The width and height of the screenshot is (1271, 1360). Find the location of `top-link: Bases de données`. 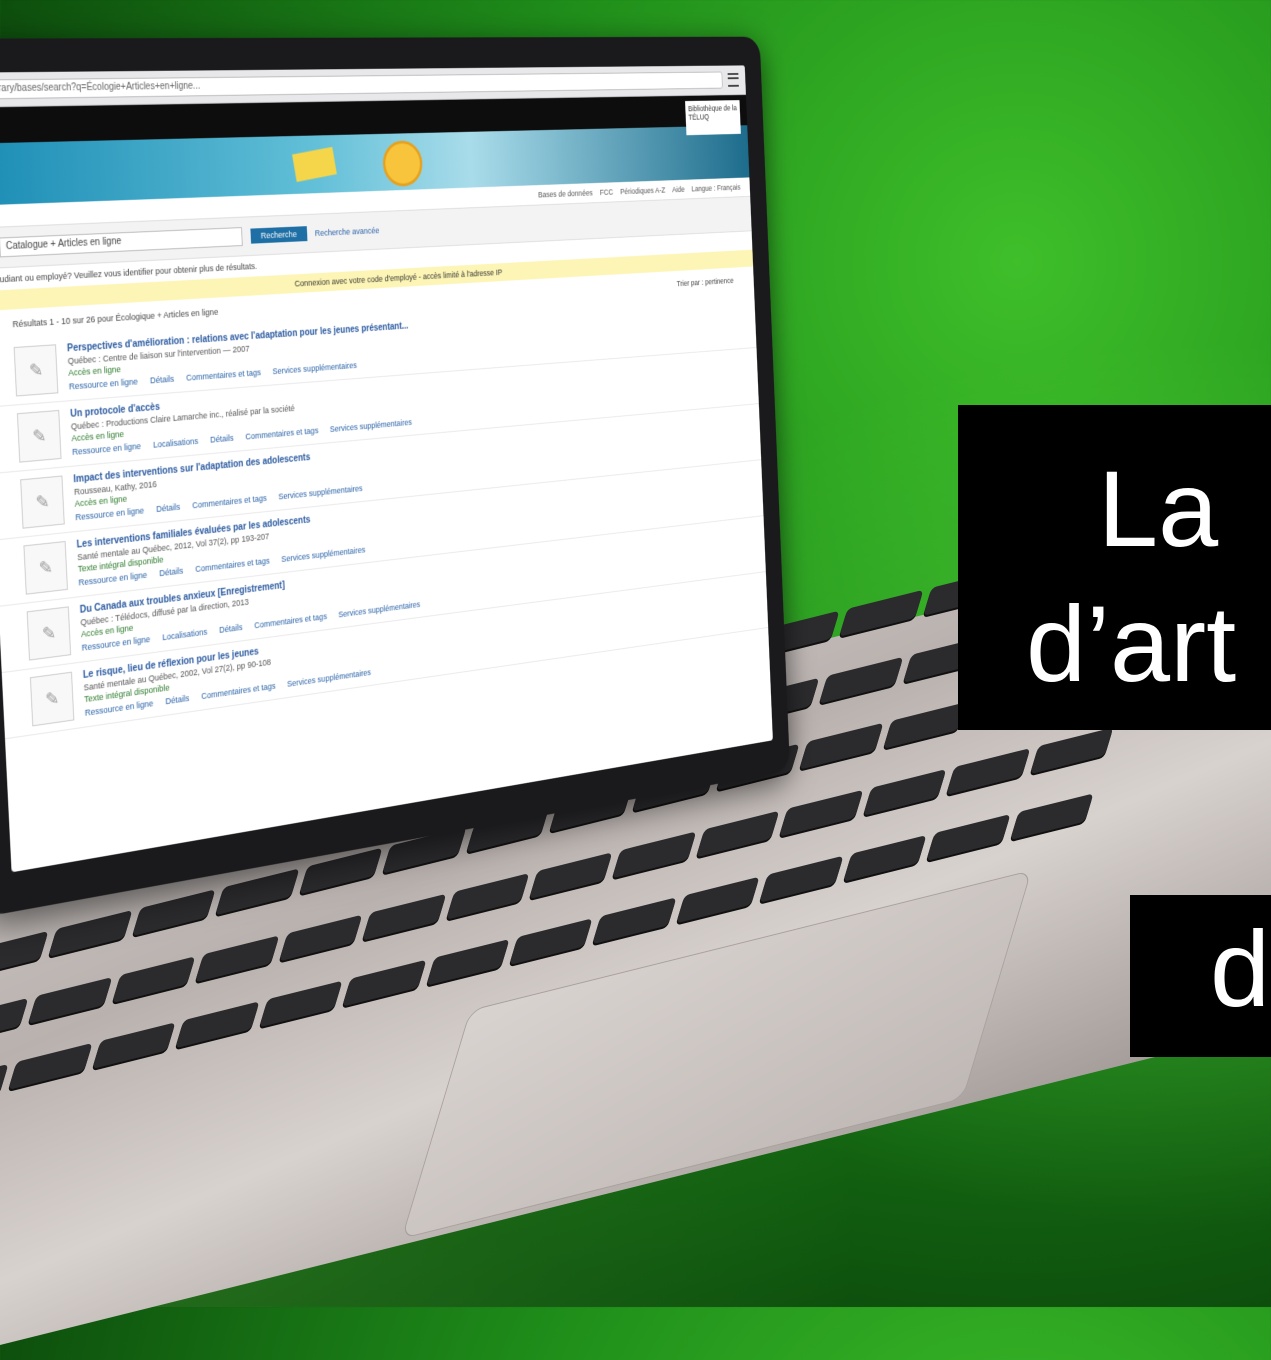

top-link: Bases de données is located at coordinates (565, 193).